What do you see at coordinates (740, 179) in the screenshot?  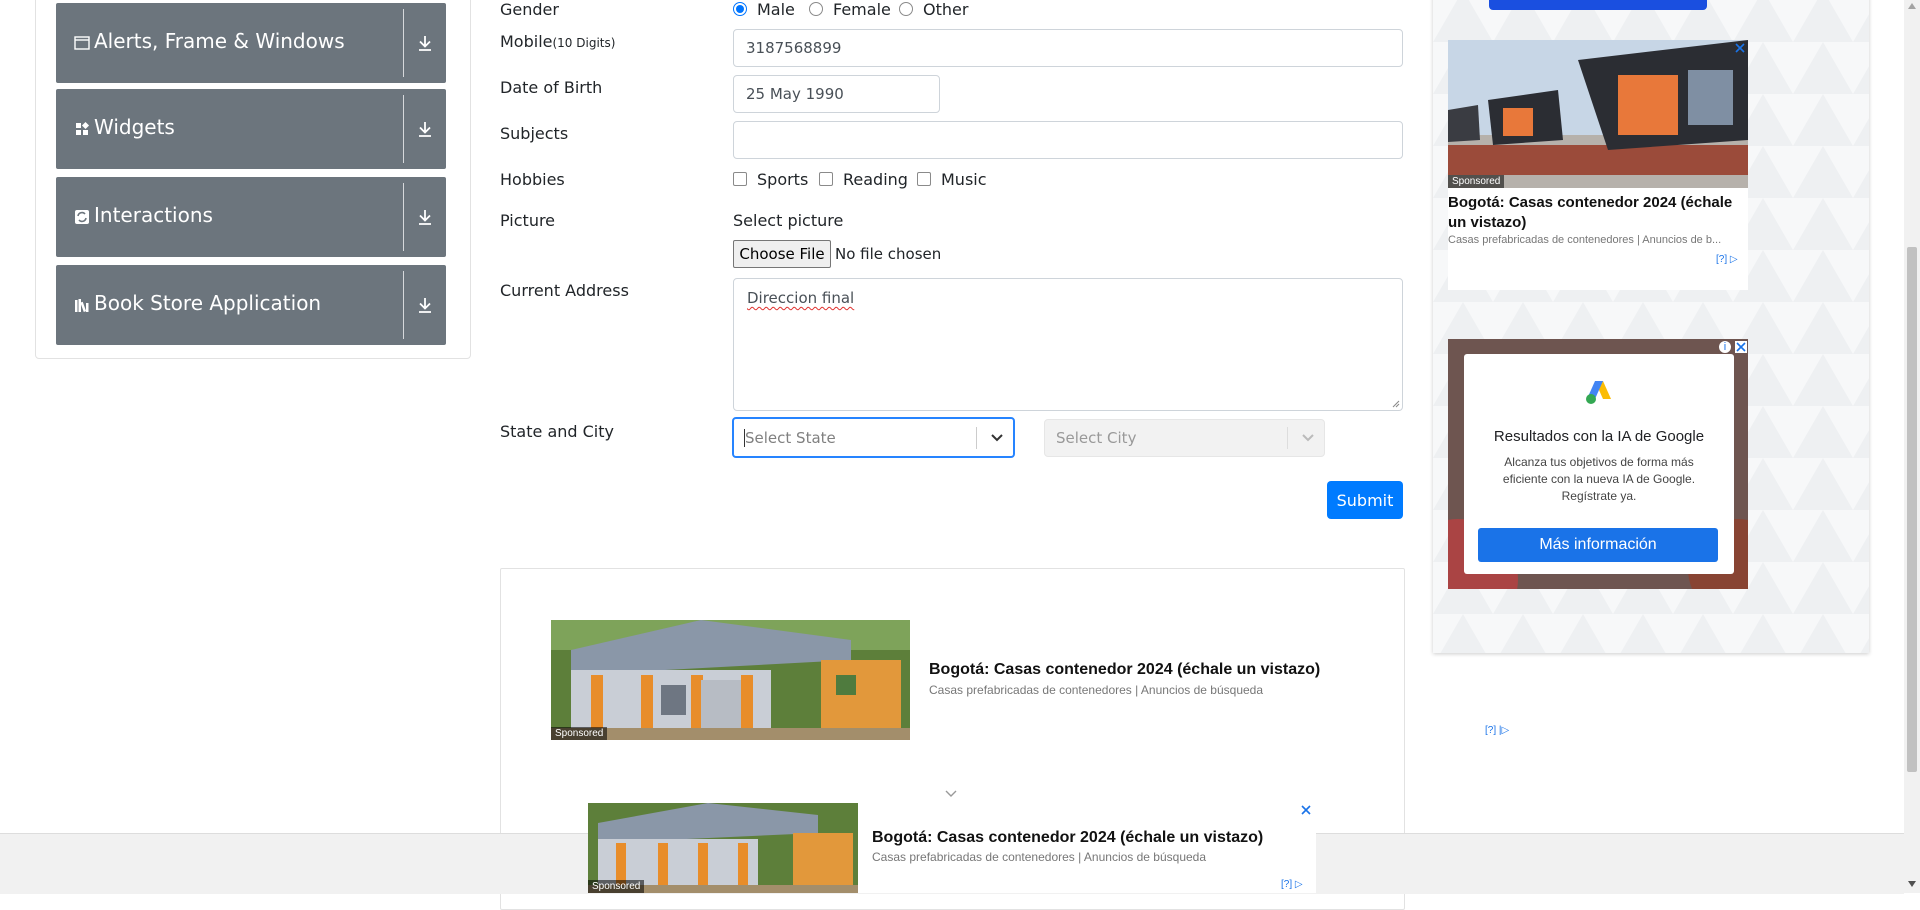 I see `hobby-sports-checkbox` at bounding box center [740, 179].